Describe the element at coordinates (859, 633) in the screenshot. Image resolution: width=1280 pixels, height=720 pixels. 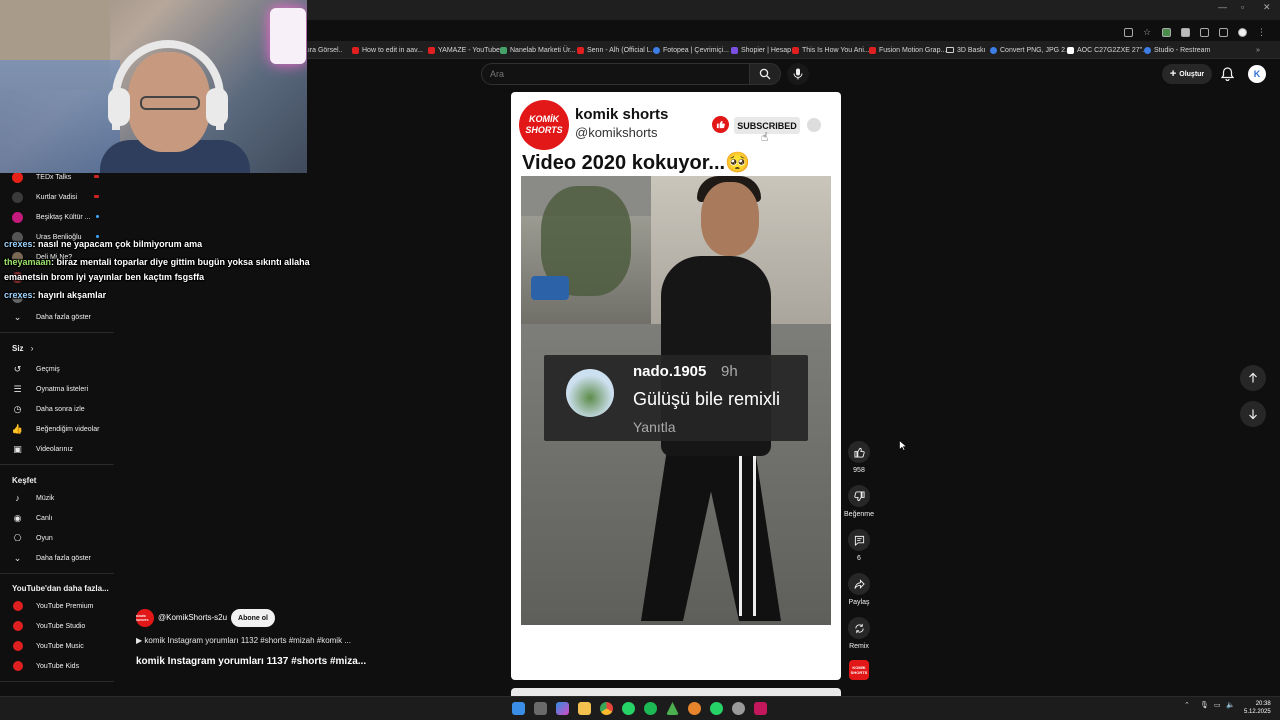
I see `remix-button: Remix` at that location.